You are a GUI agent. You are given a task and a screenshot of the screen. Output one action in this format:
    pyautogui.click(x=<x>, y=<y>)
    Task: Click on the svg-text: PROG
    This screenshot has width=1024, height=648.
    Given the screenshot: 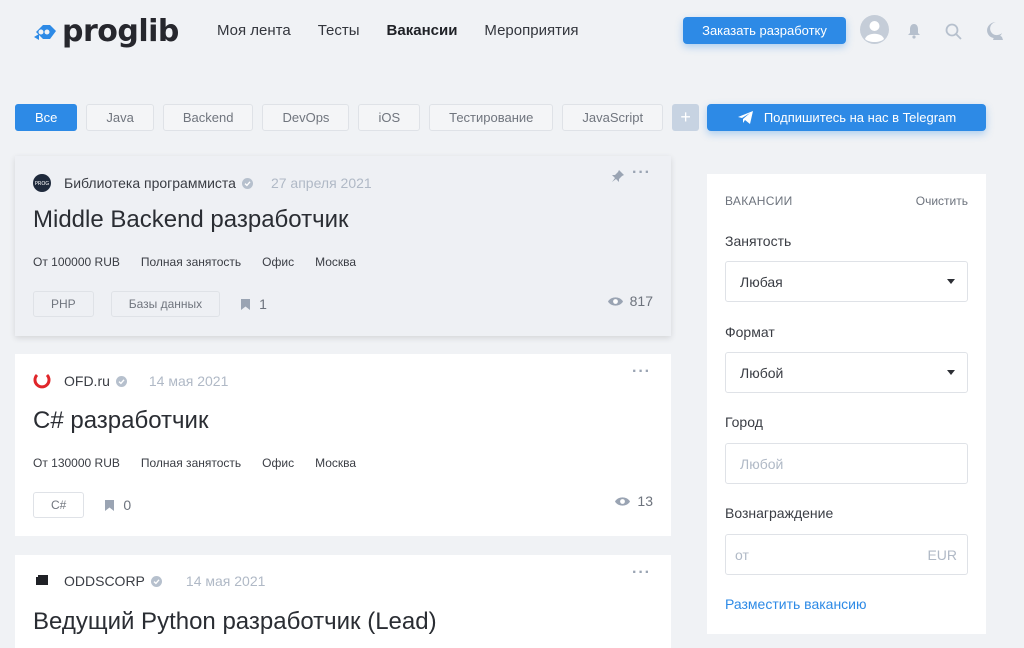 What is the action you would take?
    pyautogui.click(x=42, y=184)
    